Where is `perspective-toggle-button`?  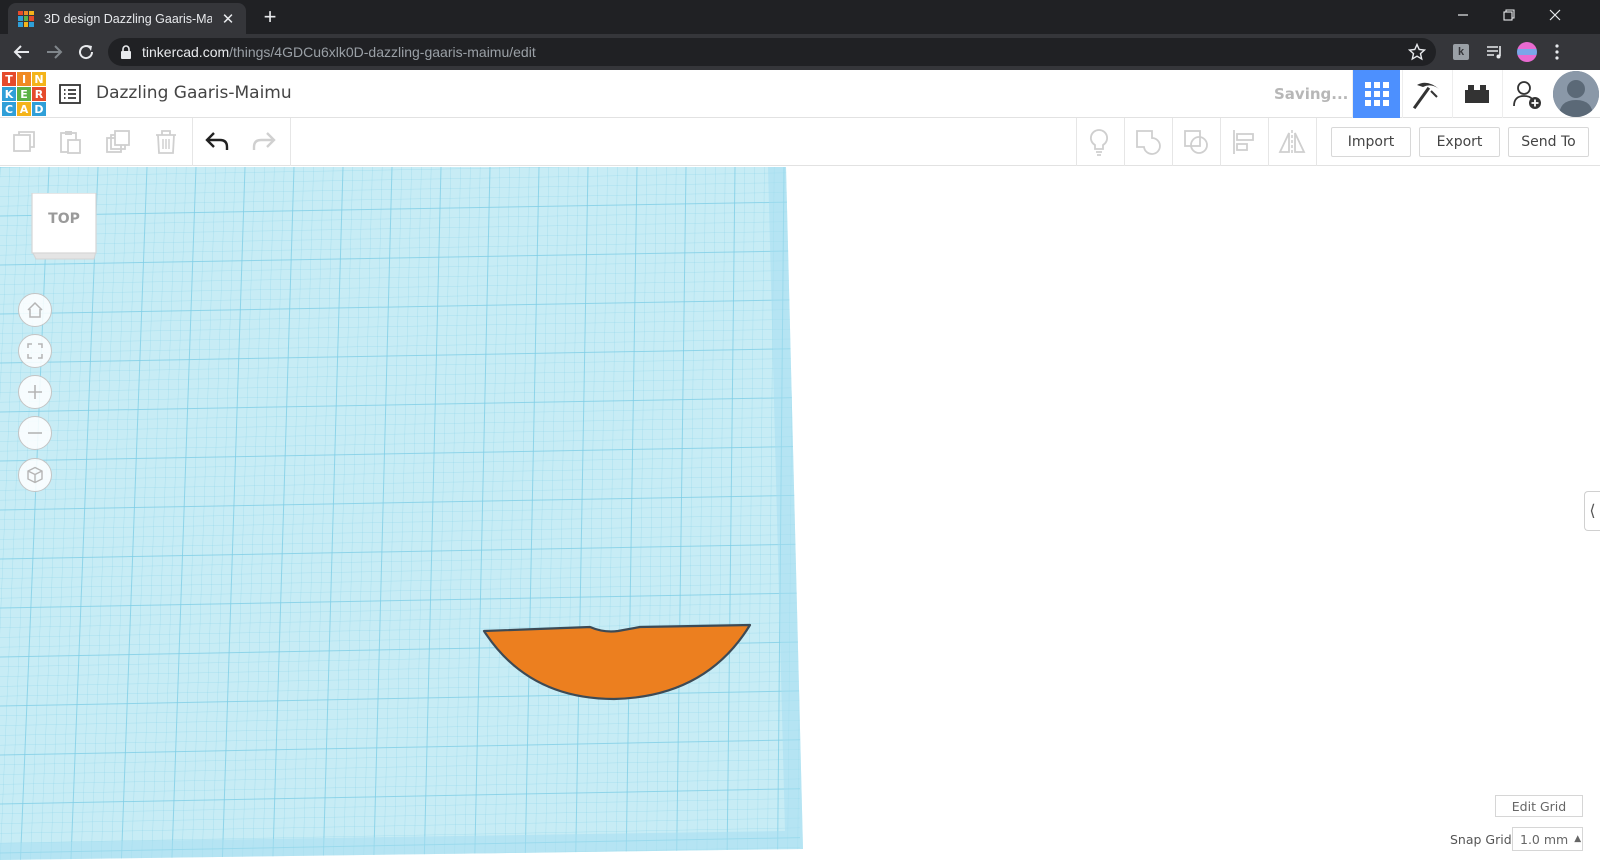
perspective-toggle-button is located at coordinates (35, 475).